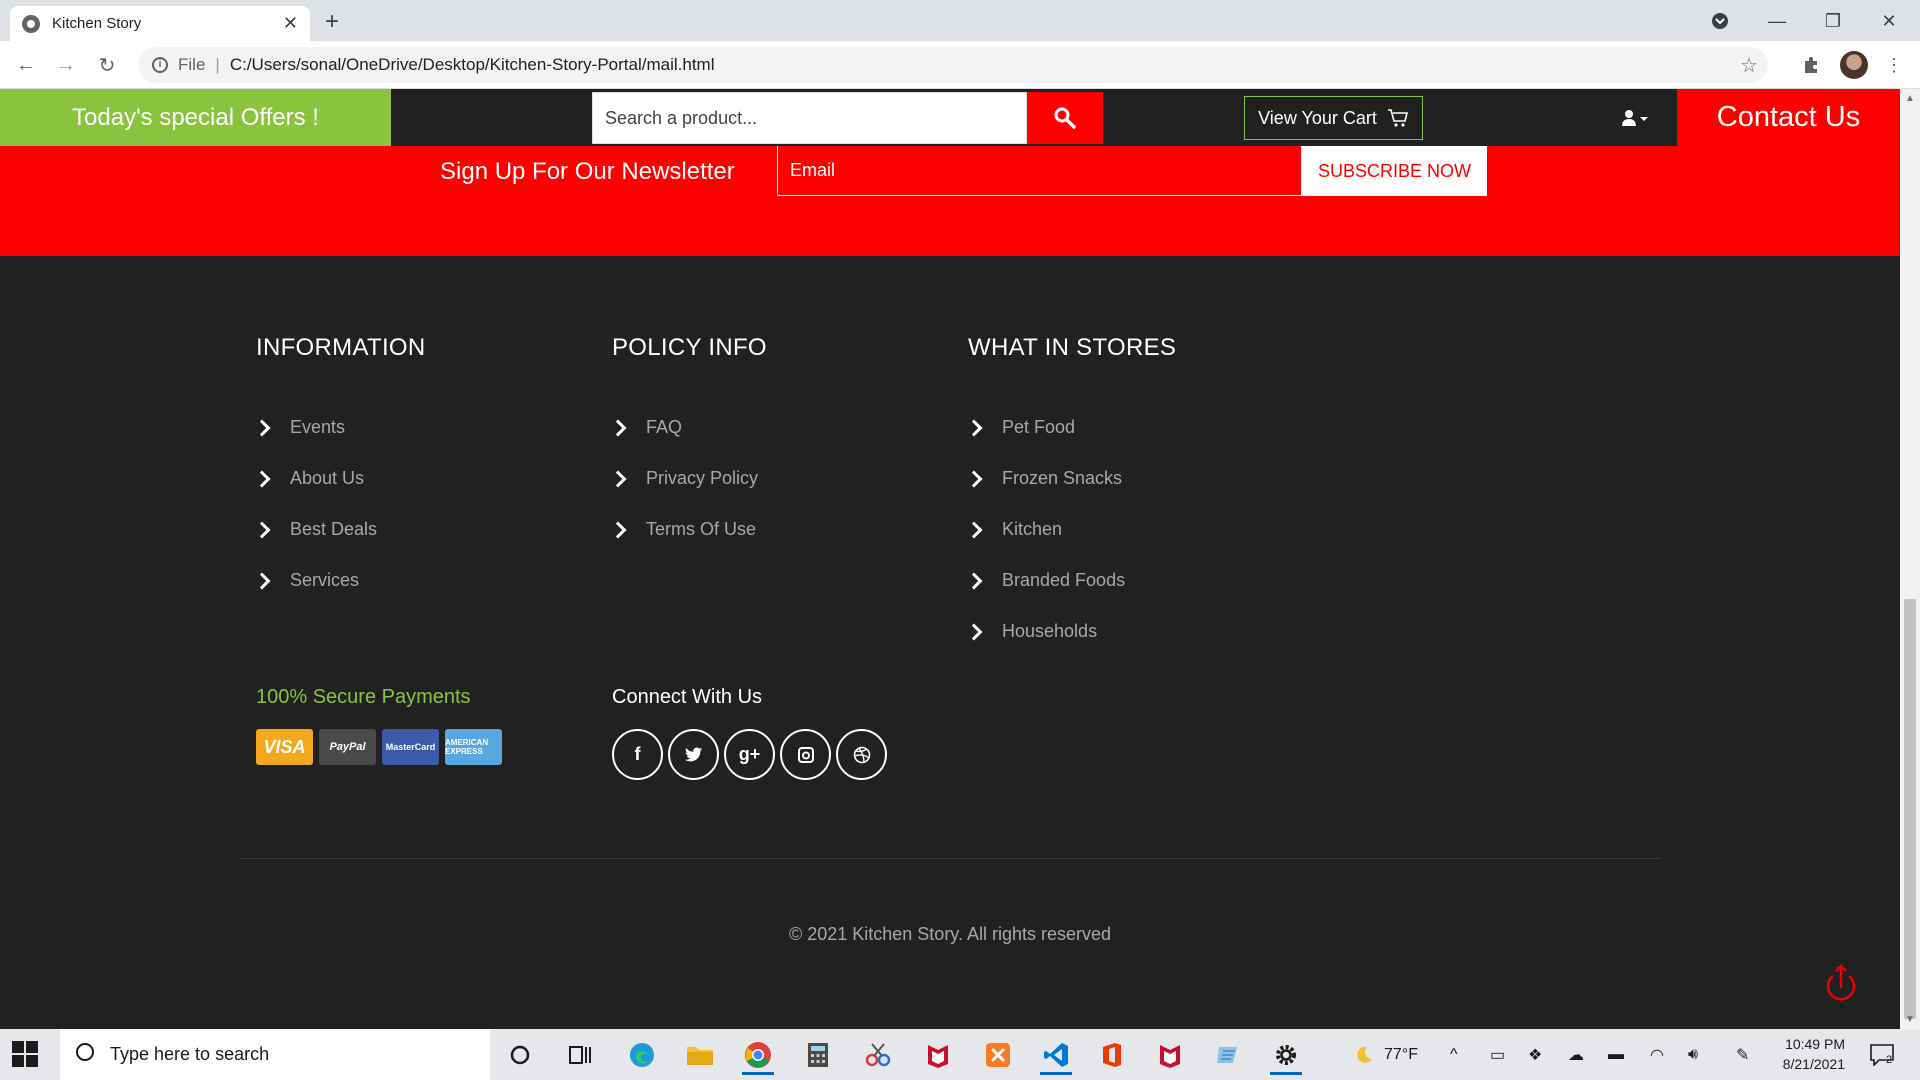 This screenshot has height=1080, width=1920. What do you see at coordinates (688, 529) in the screenshot?
I see `footer-link-terms-of-use: Terms Of Use` at bounding box center [688, 529].